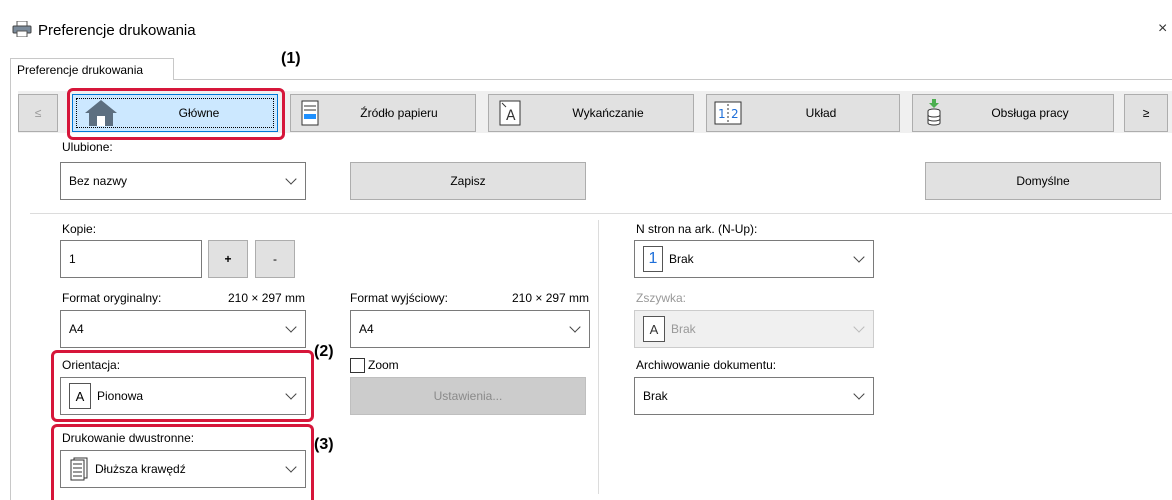  I want to click on output-size-value: A4, so click(366, 329).